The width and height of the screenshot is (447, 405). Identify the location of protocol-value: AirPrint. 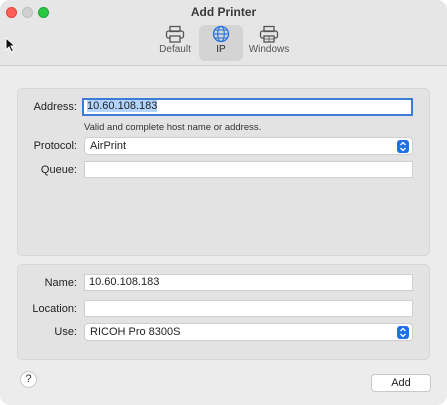
(108, 146).